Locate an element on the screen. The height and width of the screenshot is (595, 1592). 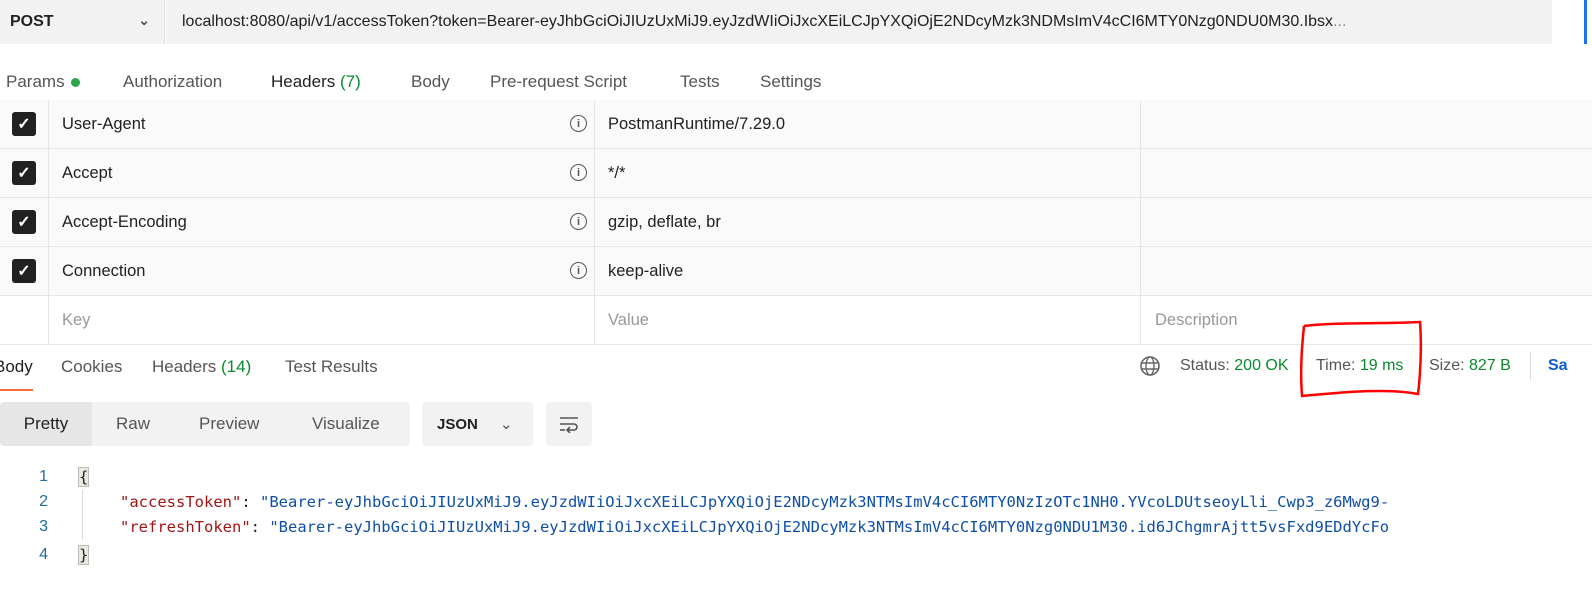
tab-settings: Settings is located at coordinates (790, 82).